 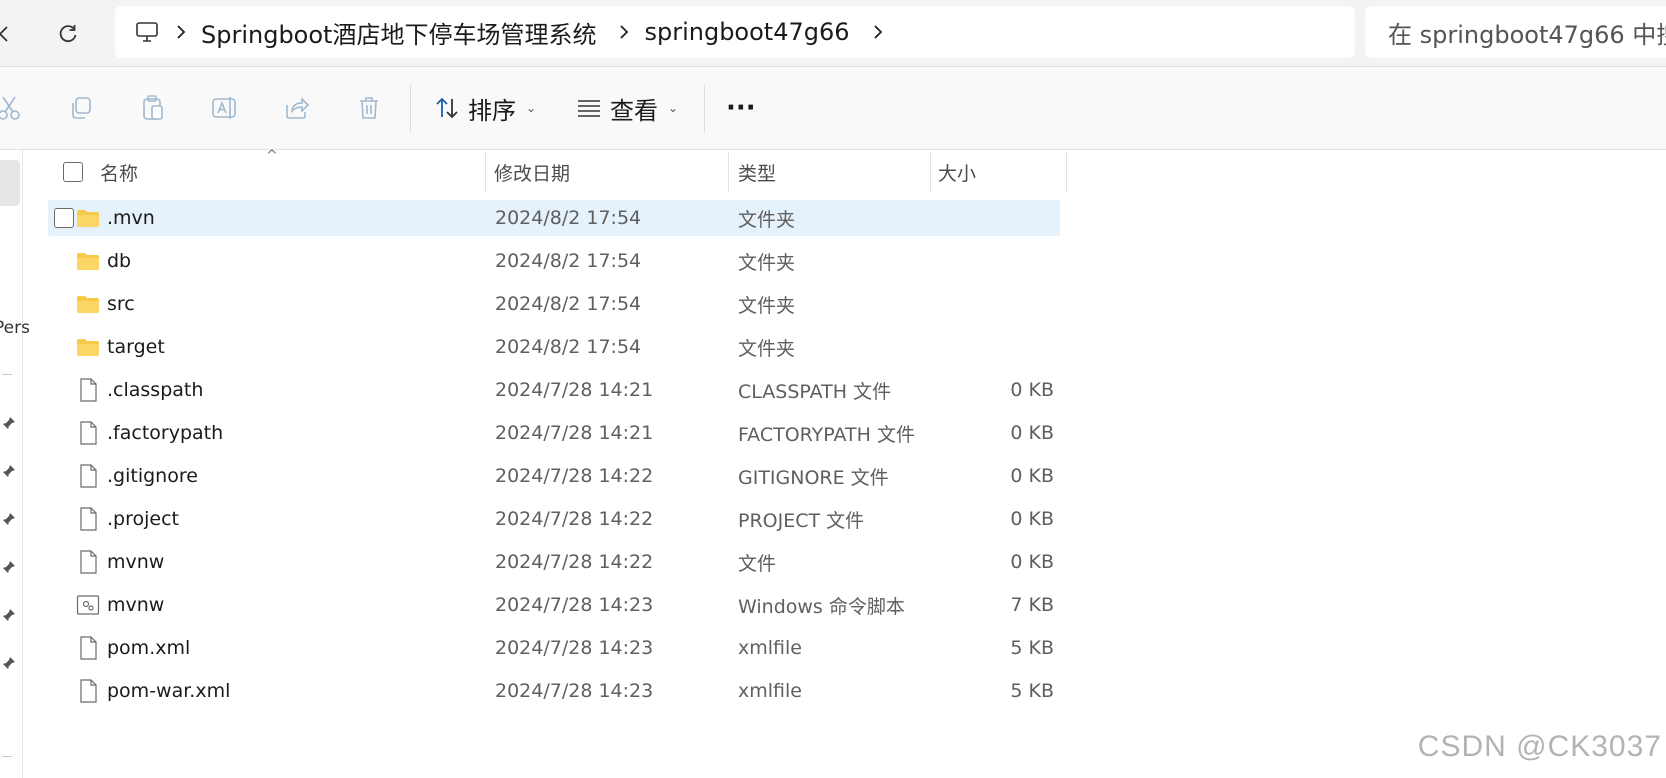 What do you see at coordinates (801, 520) in the screenshot?
I see `file-type: PROJECT 文件` at bounding box center [801, 520].